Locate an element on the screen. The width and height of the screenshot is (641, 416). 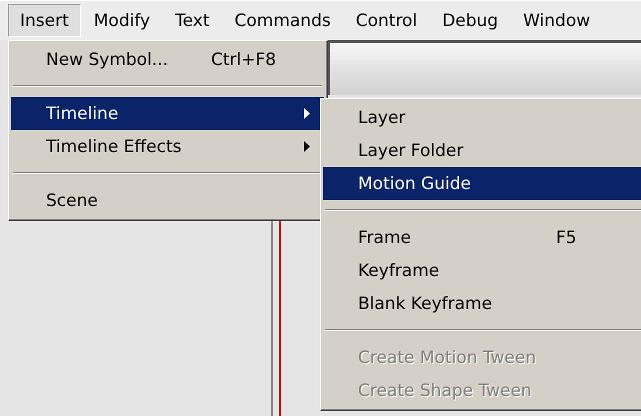
menu-item: Layer Folder is located at coordinates (482, 150).